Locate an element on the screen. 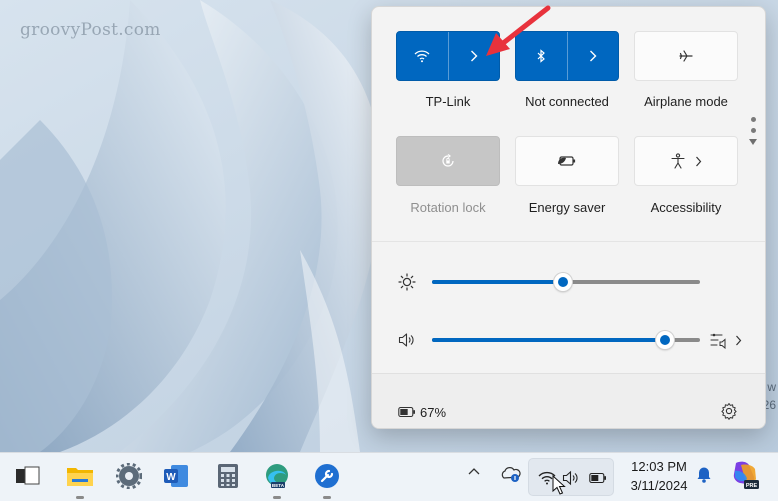 This screenshot has height=501, width=778. word-icon: W is located at coordinates (176, 476).